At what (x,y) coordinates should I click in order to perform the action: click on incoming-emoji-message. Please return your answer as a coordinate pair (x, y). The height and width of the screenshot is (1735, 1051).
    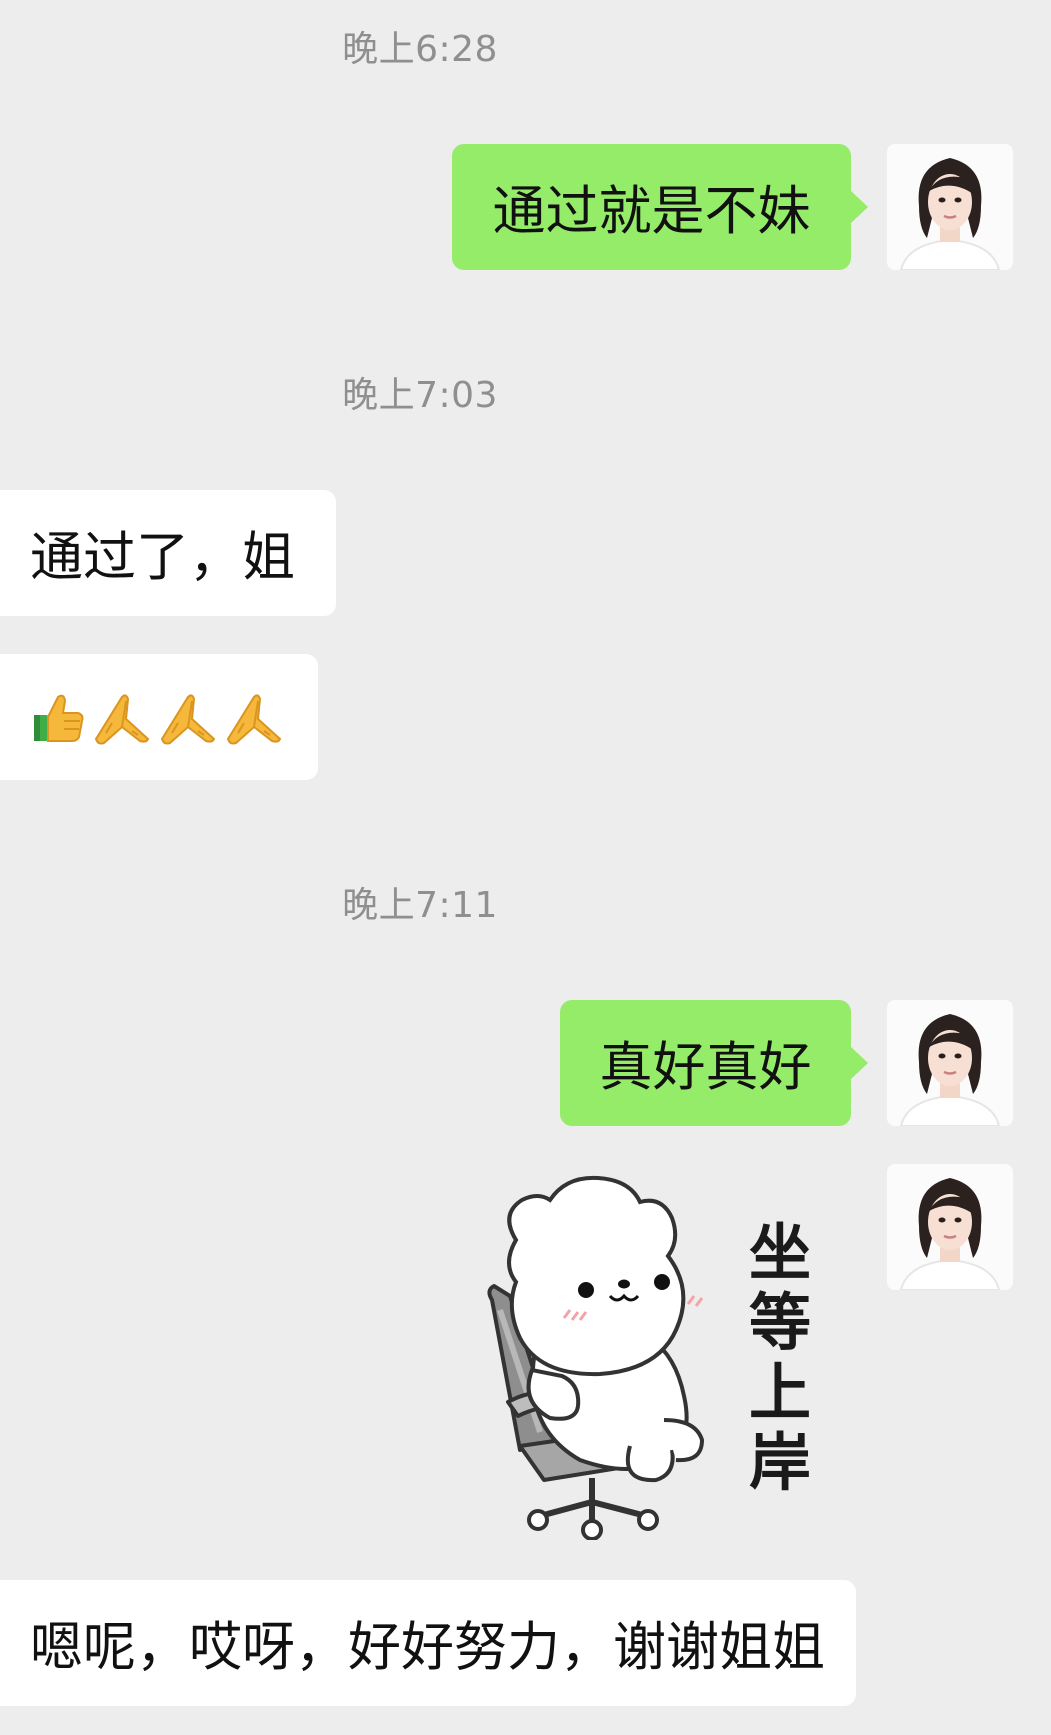
    Looking at the image, I should click on (159, 717).